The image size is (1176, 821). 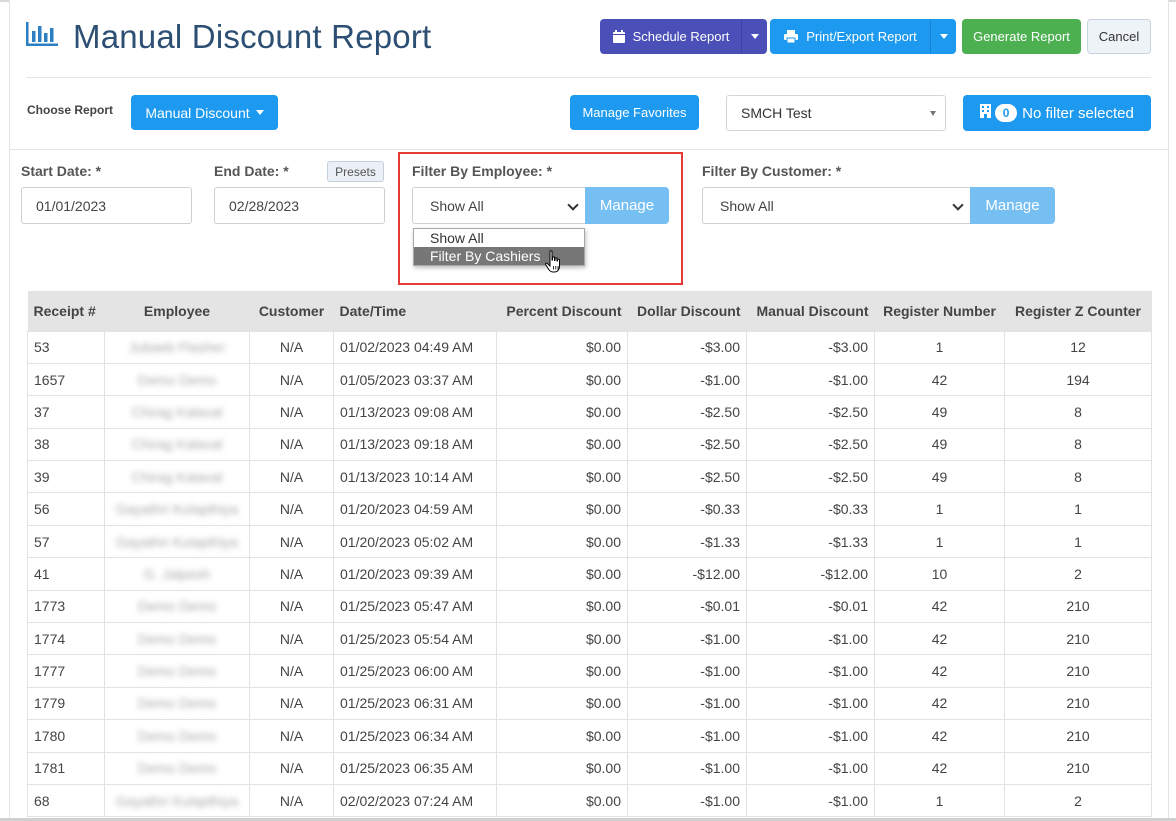 What do you see at coordinates (66, 347) in the screenshot?
I see `receipt-cell: 53` at bounding box center [66, 347].